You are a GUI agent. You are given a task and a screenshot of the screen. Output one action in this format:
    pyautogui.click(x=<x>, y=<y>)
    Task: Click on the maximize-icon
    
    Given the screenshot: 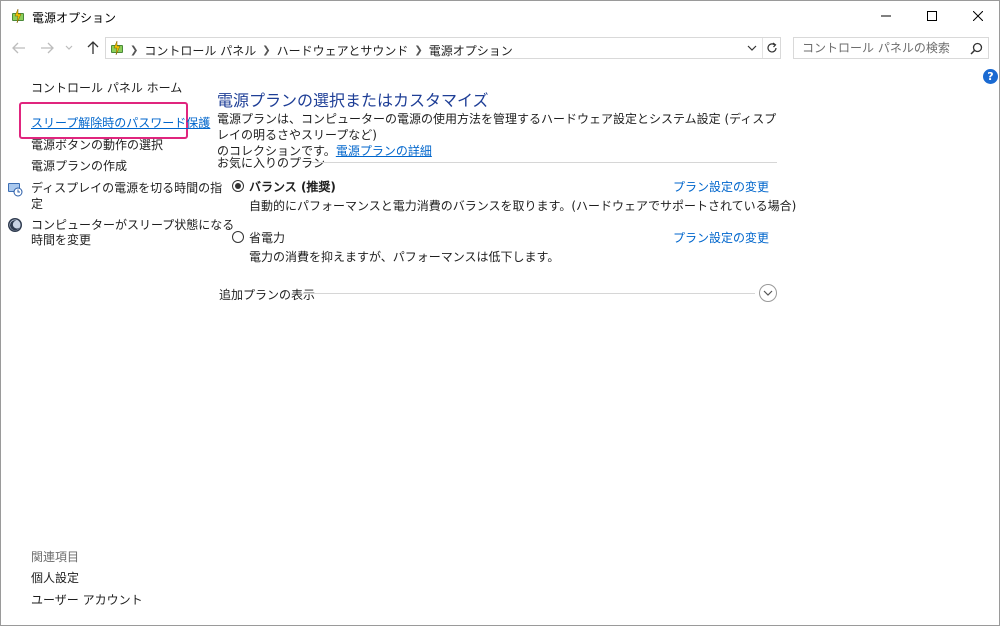 What is the action you would take?
    pyautogui.click(x=932, y=16)
    